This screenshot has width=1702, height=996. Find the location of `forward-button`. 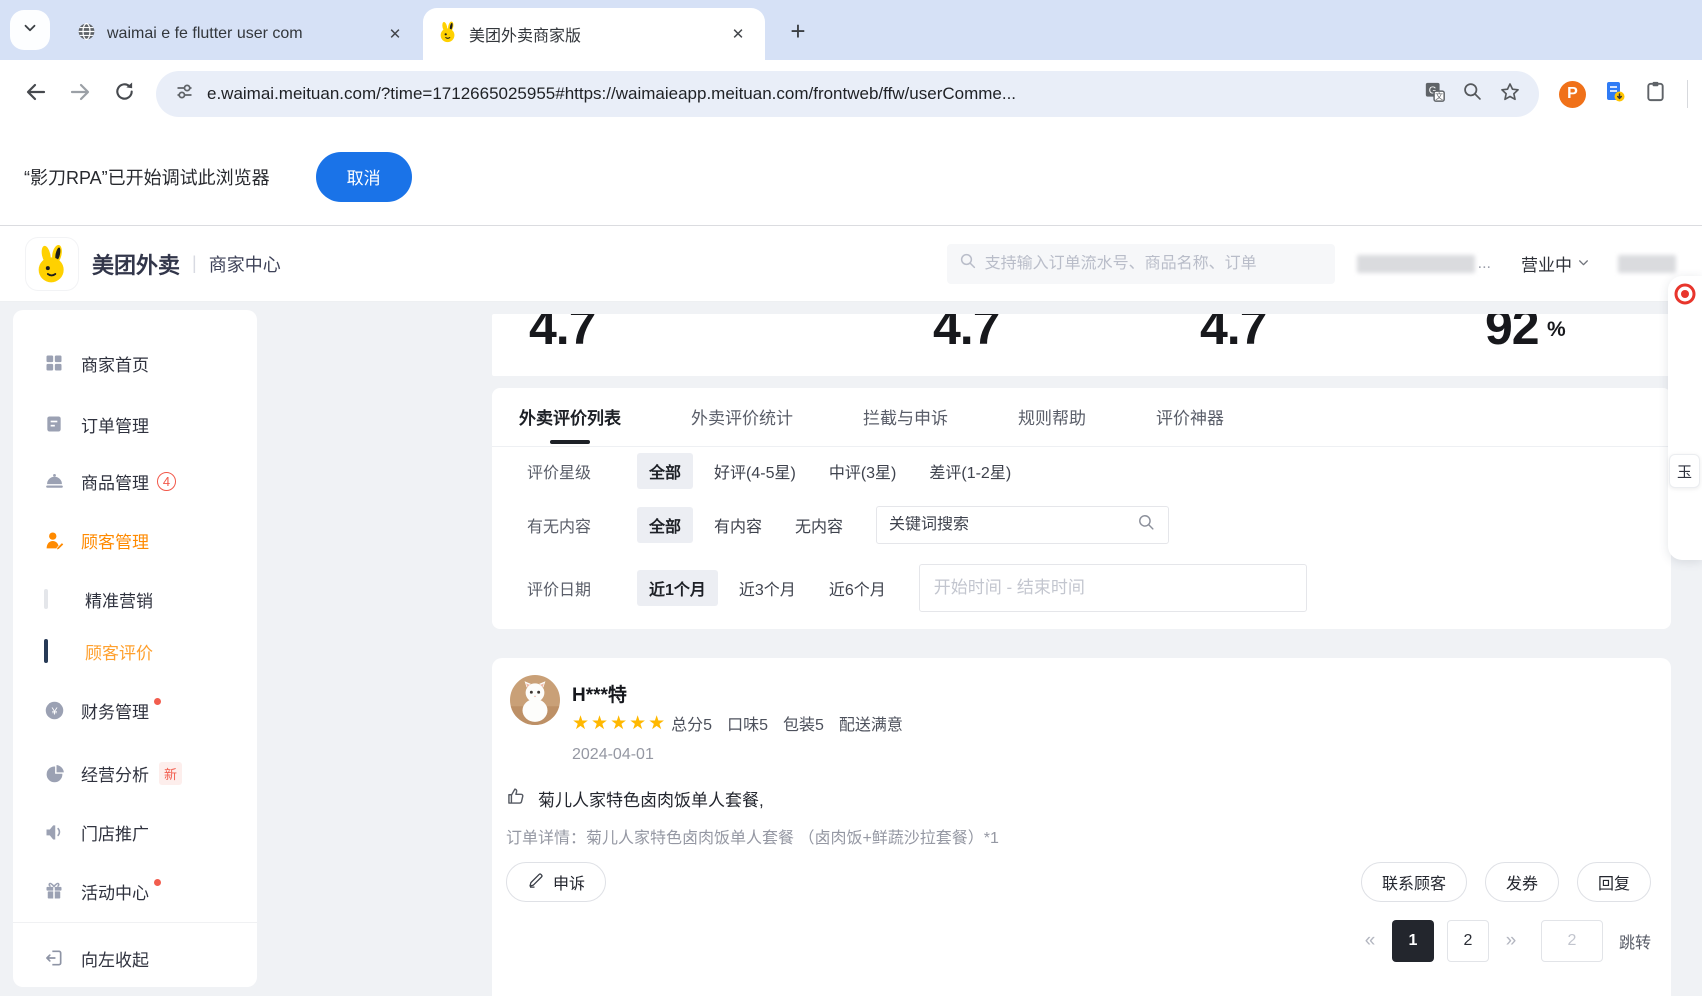

forward-button is located at coordinates (80, 94).